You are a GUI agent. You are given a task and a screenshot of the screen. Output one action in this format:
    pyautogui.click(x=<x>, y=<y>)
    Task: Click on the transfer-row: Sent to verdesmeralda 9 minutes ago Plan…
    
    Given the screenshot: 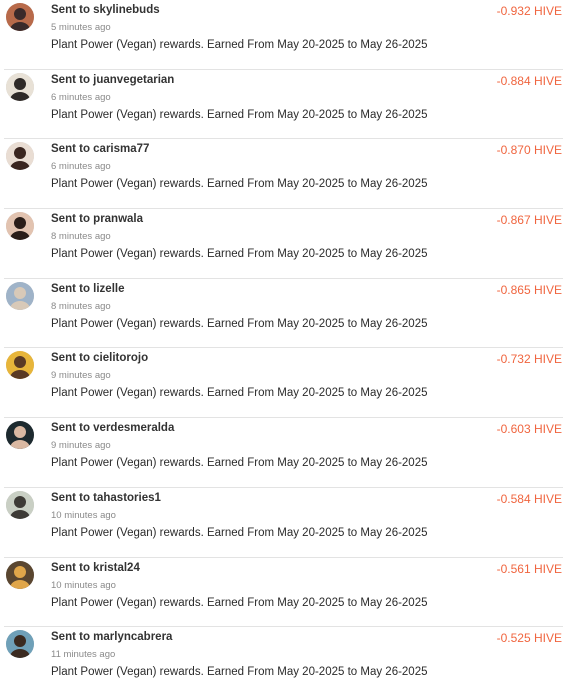 What is the action you would take?
    pyautogui.click(x=283, y=453)
    